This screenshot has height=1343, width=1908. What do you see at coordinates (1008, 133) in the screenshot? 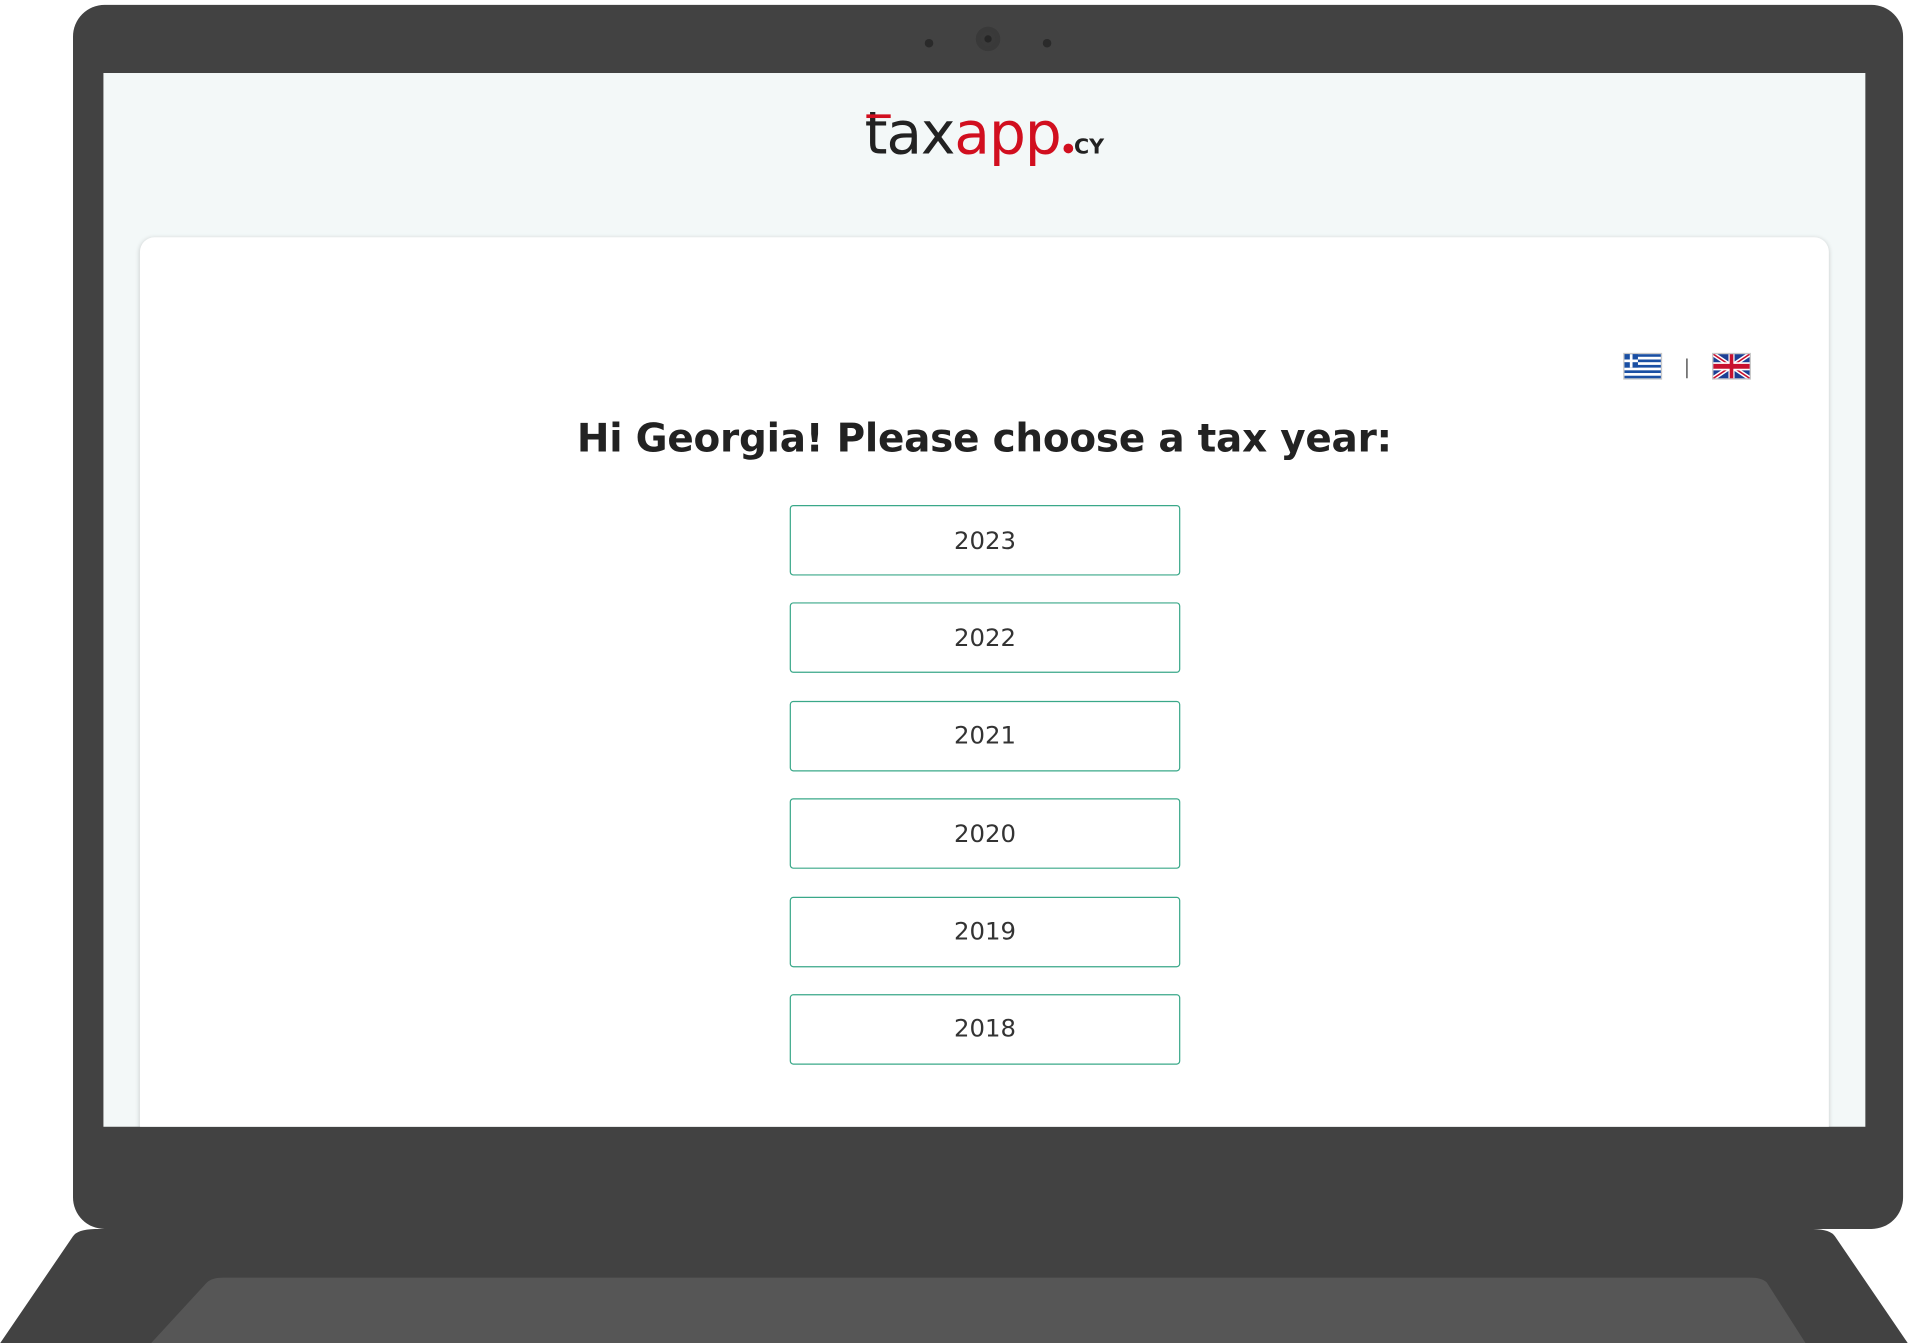
I see `logo-app: app` at bounding box center [1008, 133].